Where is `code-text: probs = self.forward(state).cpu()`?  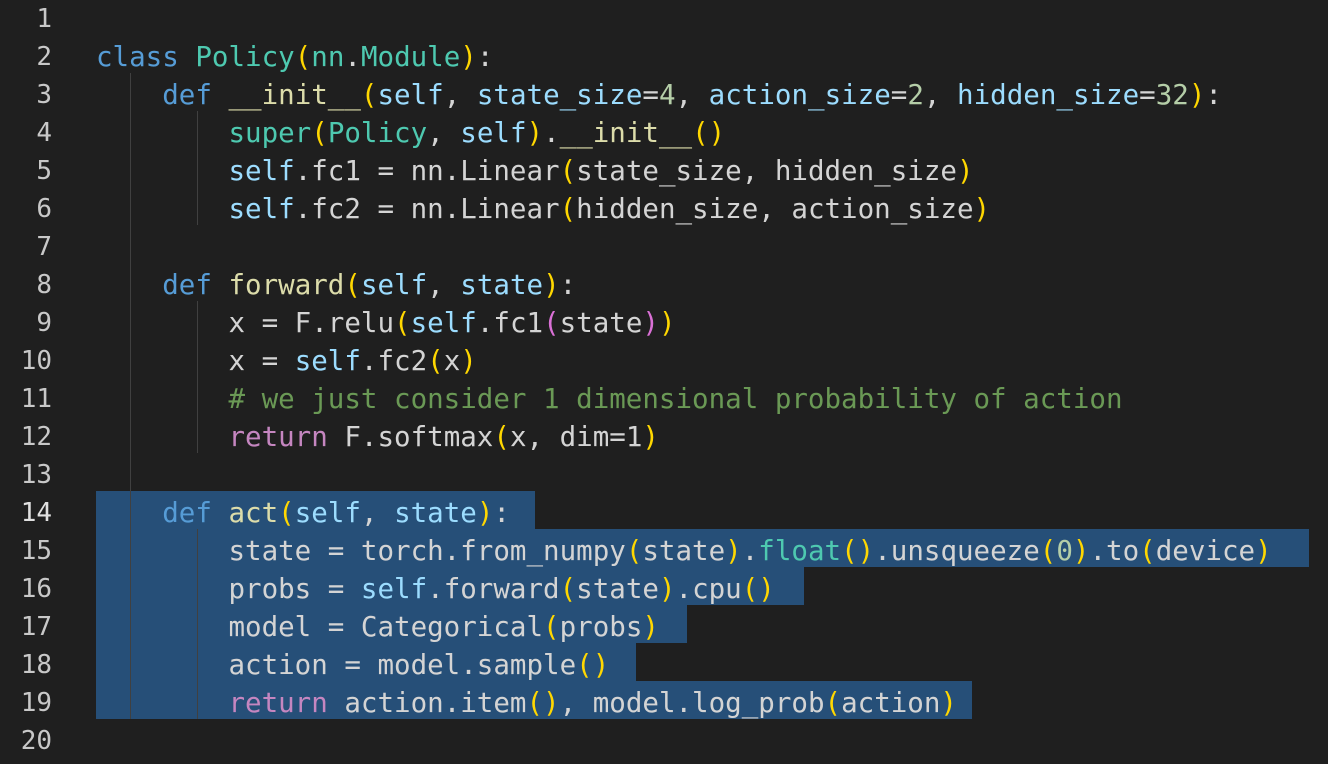
code-text: probs = self.forward(state).cpu() is located at coordinates (435, 589).